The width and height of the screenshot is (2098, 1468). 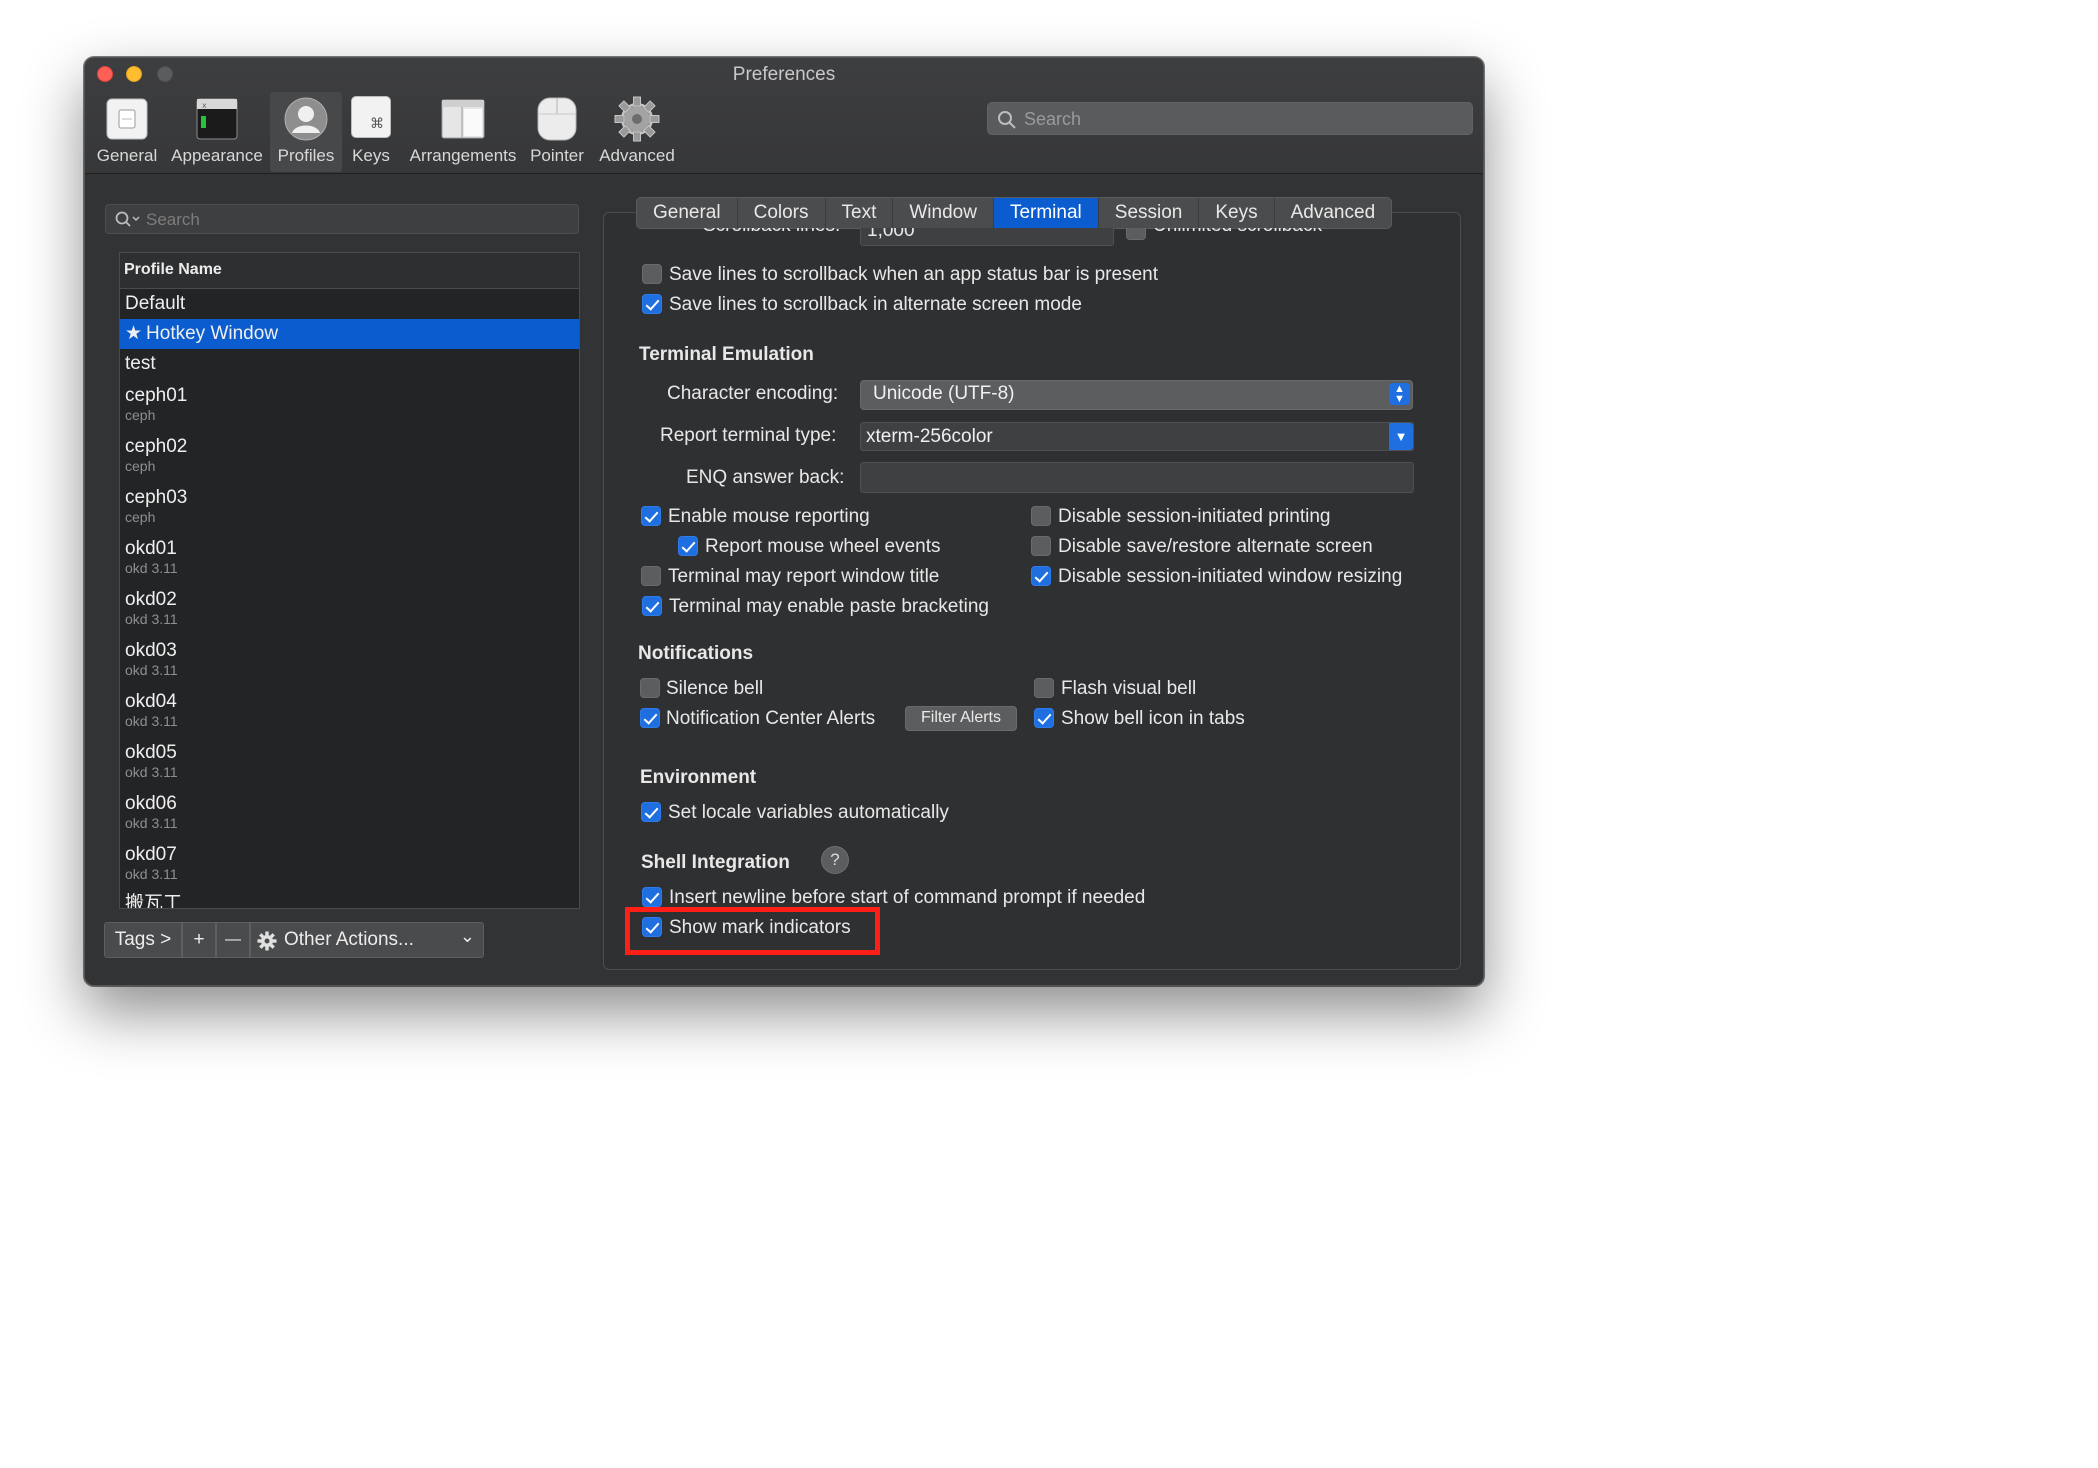 What do you see at coordinates (349, 863) in the screenshot?
I see `profile-row: okd07 okd 3.11` at bounding box center [349, 863].